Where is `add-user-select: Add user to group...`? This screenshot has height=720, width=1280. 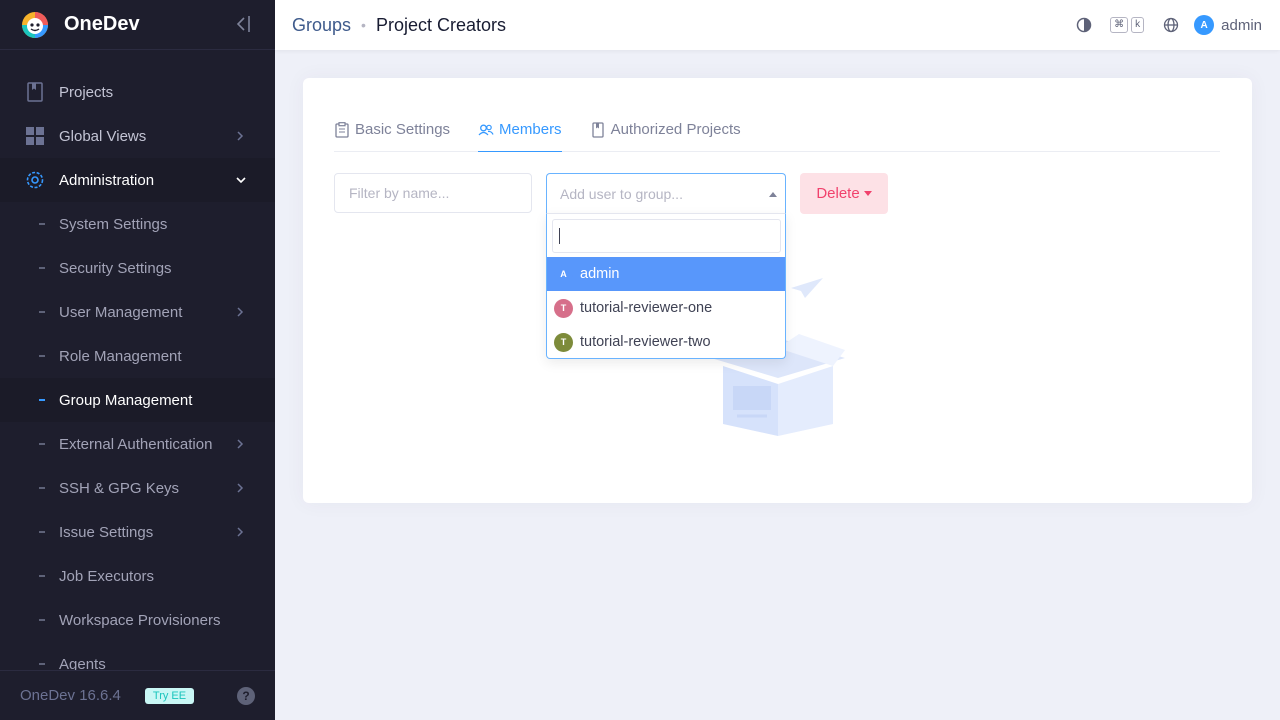
add-user-select: Add user to group... is located at coordinates (666, 193).